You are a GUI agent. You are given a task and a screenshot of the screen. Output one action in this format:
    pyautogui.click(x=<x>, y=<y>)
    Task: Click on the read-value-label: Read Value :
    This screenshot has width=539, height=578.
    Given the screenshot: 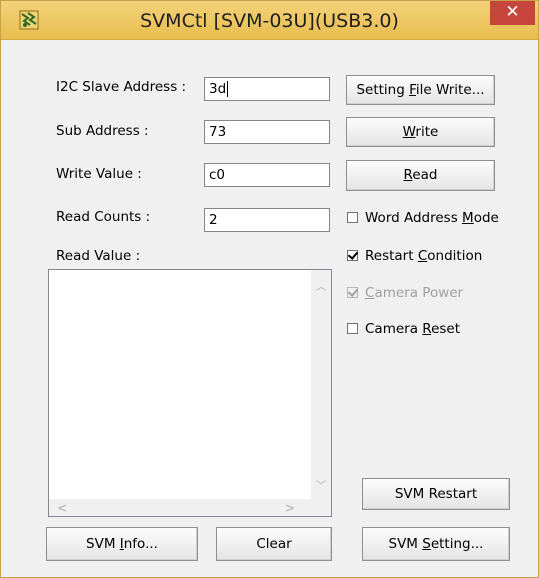 What is the action you would take?
    pyautogui.click(x=98, y=256)
    